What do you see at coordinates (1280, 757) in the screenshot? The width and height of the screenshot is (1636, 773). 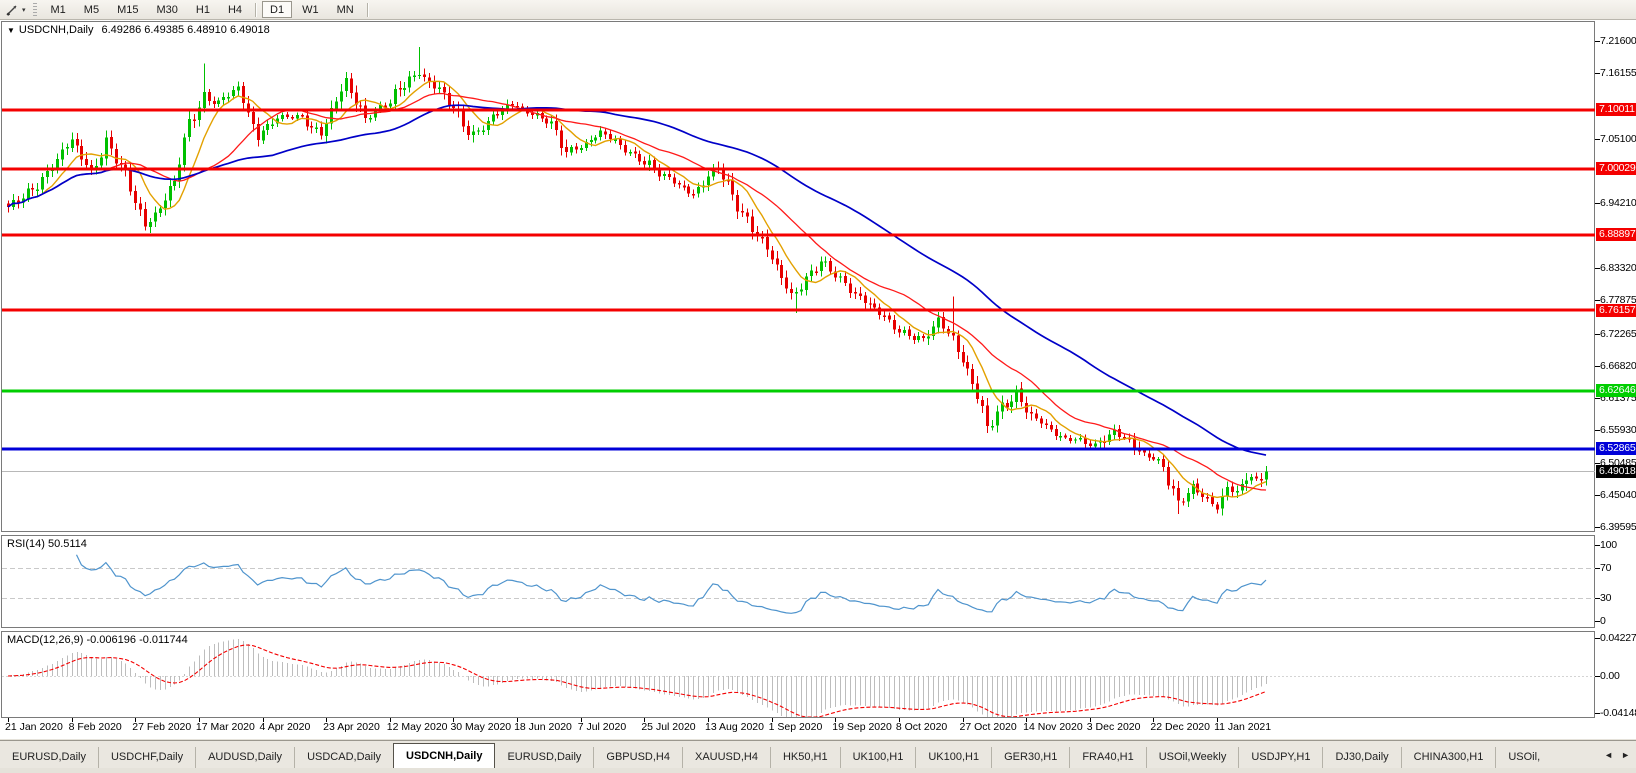 I see `chart-tab-usdjpy-h1: USDJPY,H1` at bounding box center [1280, 757].